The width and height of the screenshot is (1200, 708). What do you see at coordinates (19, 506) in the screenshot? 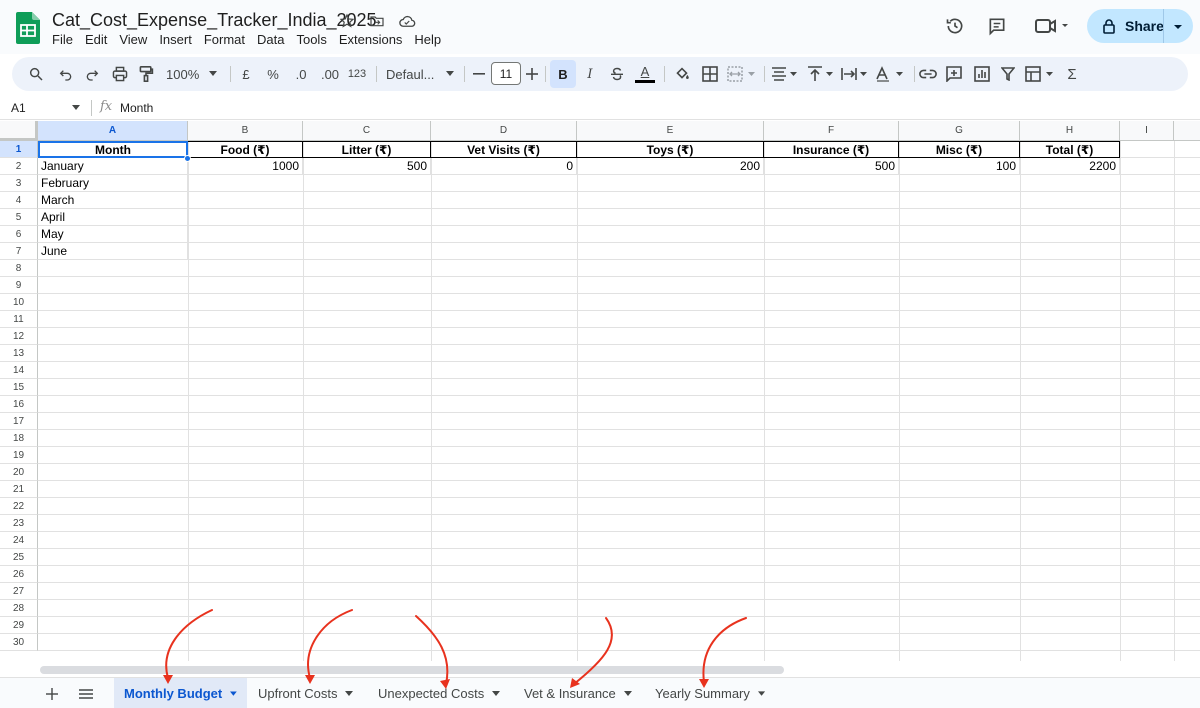
I see `row-header: 22` at bounding box center [19, 506].